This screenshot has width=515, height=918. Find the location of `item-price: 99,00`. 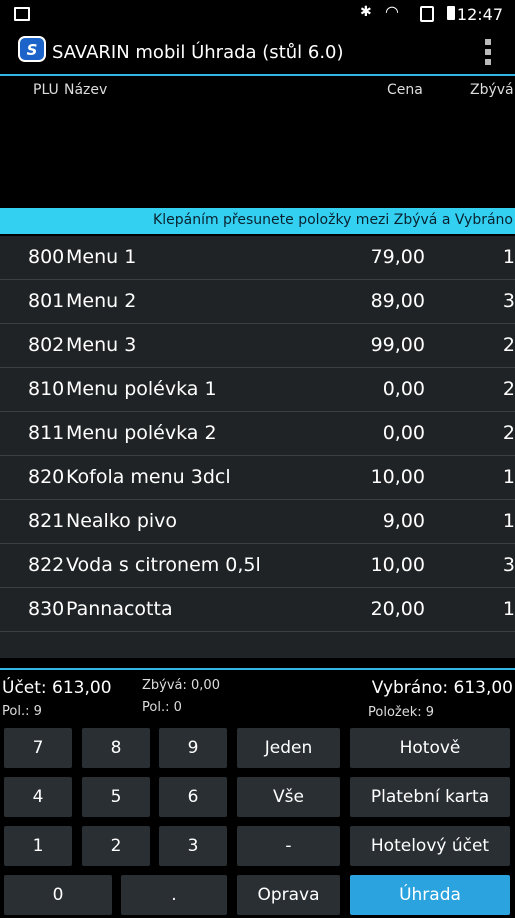

item-price: 99,00 is located at coordinates (397, 345).